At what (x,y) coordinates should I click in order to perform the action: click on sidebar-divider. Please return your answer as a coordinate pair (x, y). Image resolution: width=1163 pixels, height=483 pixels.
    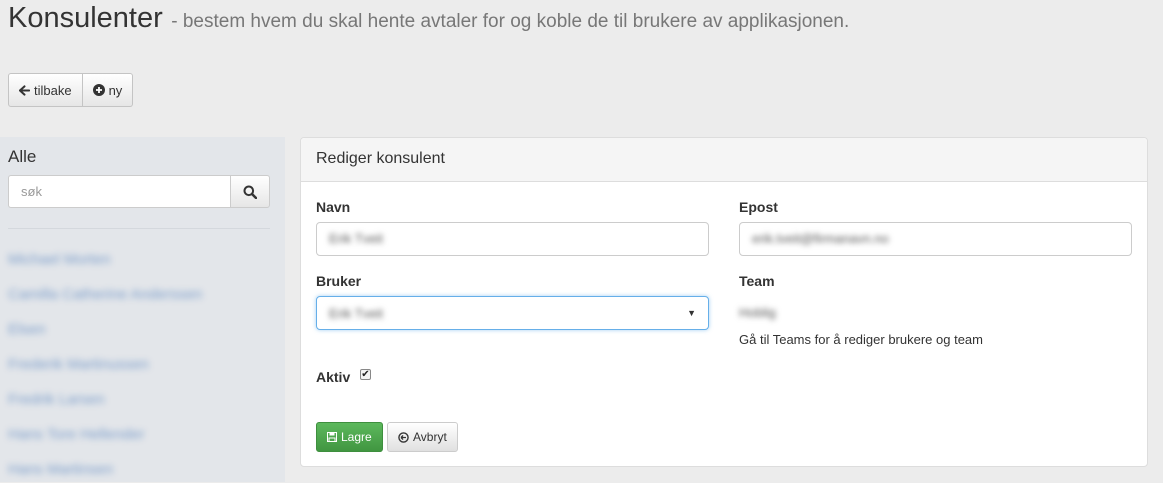
    Looking at the image, I should click on (139, 228).